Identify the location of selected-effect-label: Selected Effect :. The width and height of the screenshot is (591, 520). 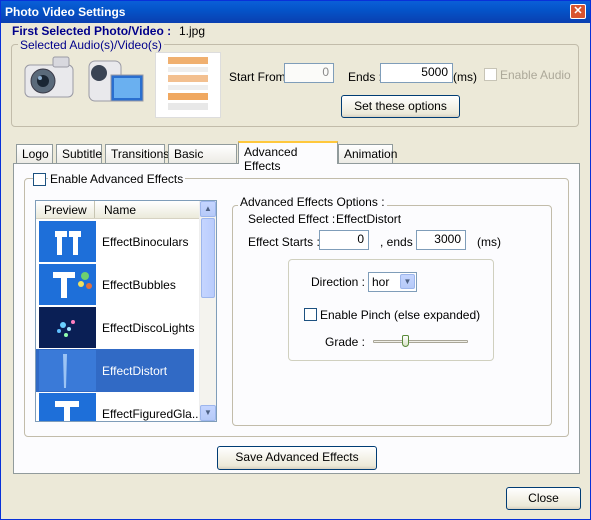
(292, 219).